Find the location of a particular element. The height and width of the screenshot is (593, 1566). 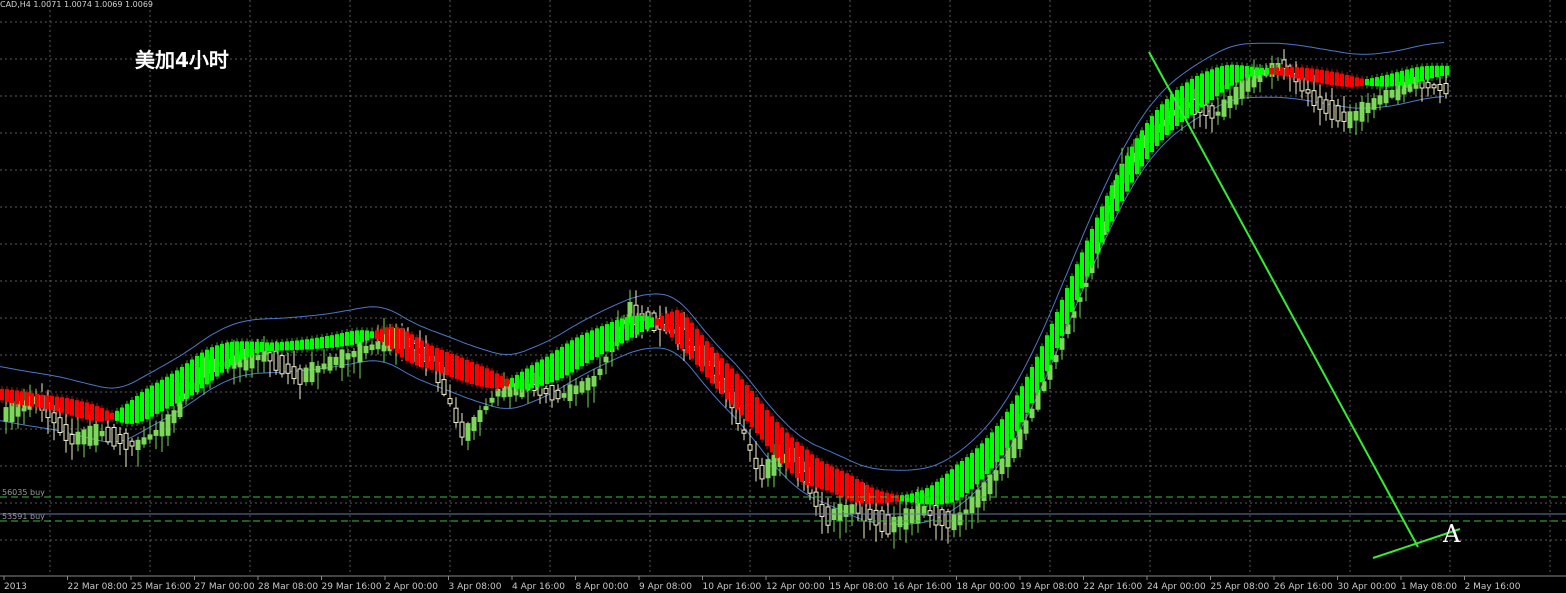

x-tick-label: 1 May 08:00 is located at coordinates (1429, 587).